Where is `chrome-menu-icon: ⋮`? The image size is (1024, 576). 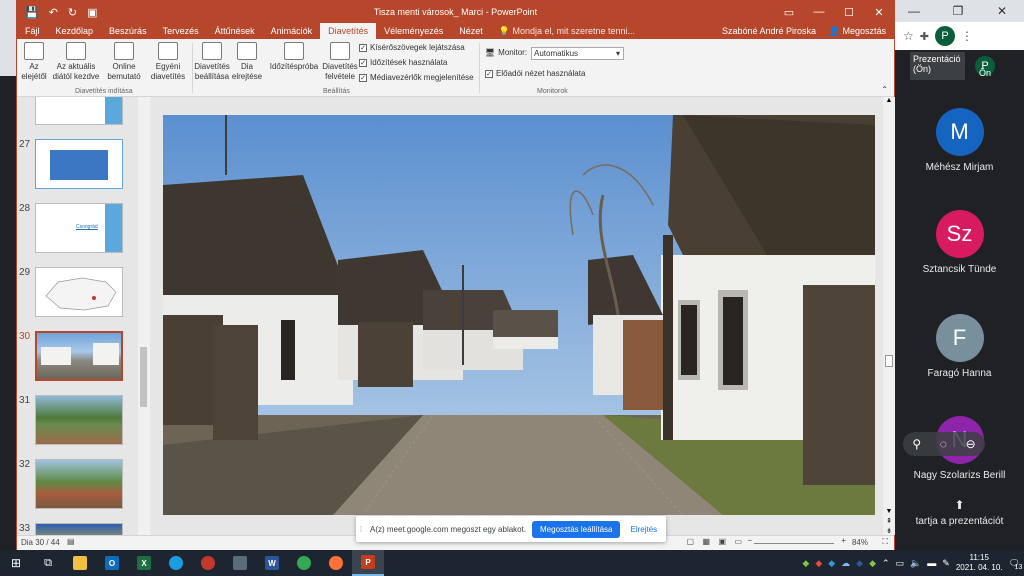 chrome-menu-icon: ⋮ is located at coordinates (967, 36).